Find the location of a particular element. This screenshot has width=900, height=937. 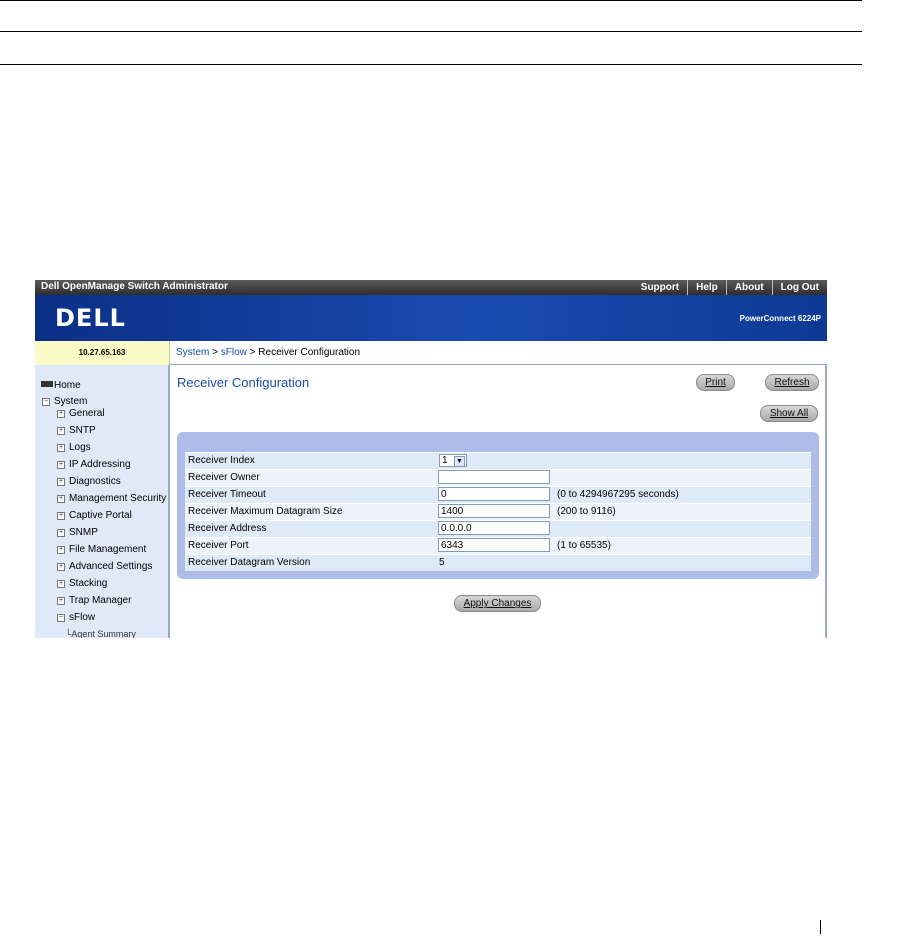

receiver-owner-row: Receiver Owner is located at coordinates (498, 477).